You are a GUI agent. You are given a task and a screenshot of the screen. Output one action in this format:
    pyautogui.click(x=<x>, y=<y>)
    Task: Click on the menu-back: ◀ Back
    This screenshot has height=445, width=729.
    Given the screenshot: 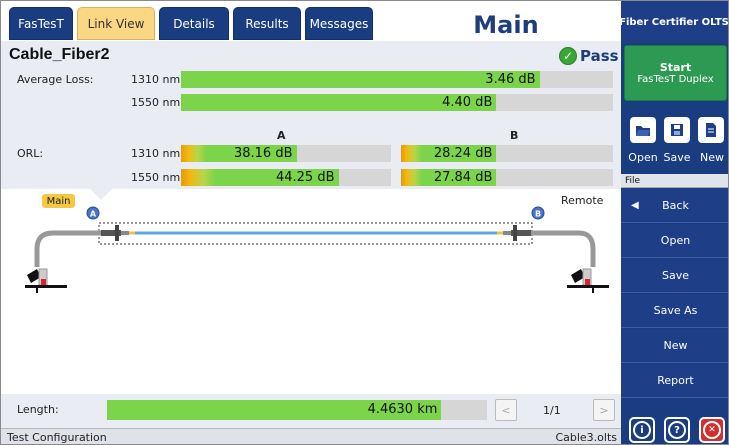 What is the action you would take?
    pyautogui.click(x=674, y=206)
    